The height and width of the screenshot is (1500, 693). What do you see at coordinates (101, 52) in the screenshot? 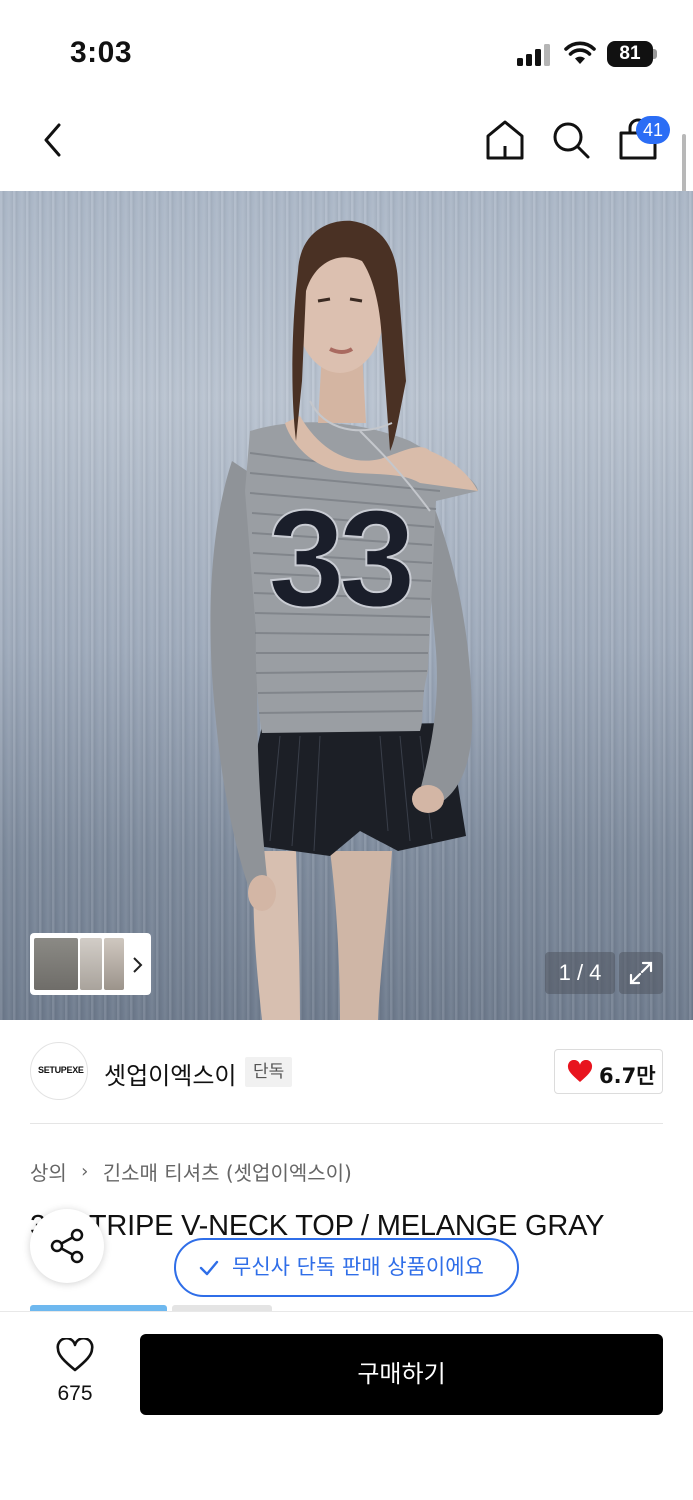
I see `status-time: 3:03` at bounding box center [101, 52].